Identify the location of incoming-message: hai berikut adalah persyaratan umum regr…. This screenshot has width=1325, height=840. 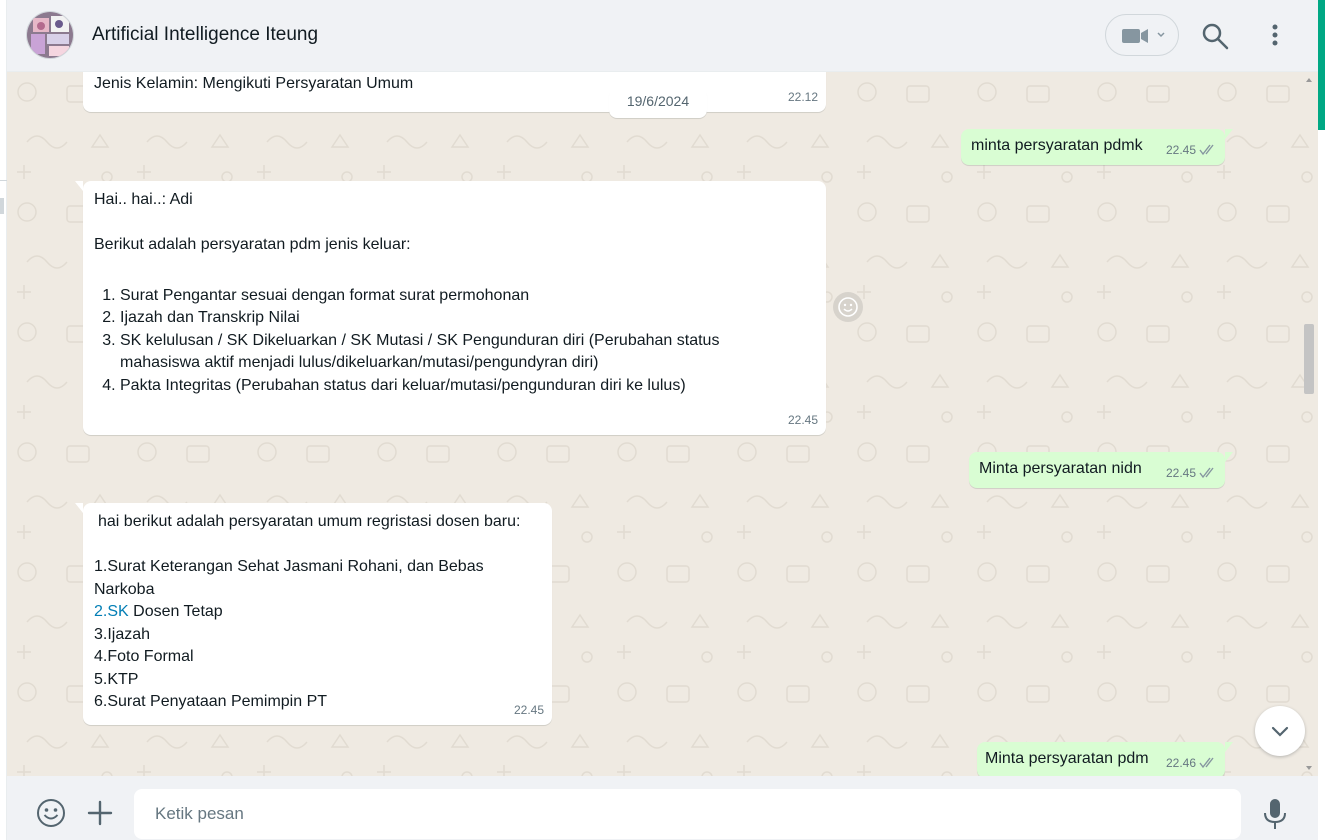
(313, 614).